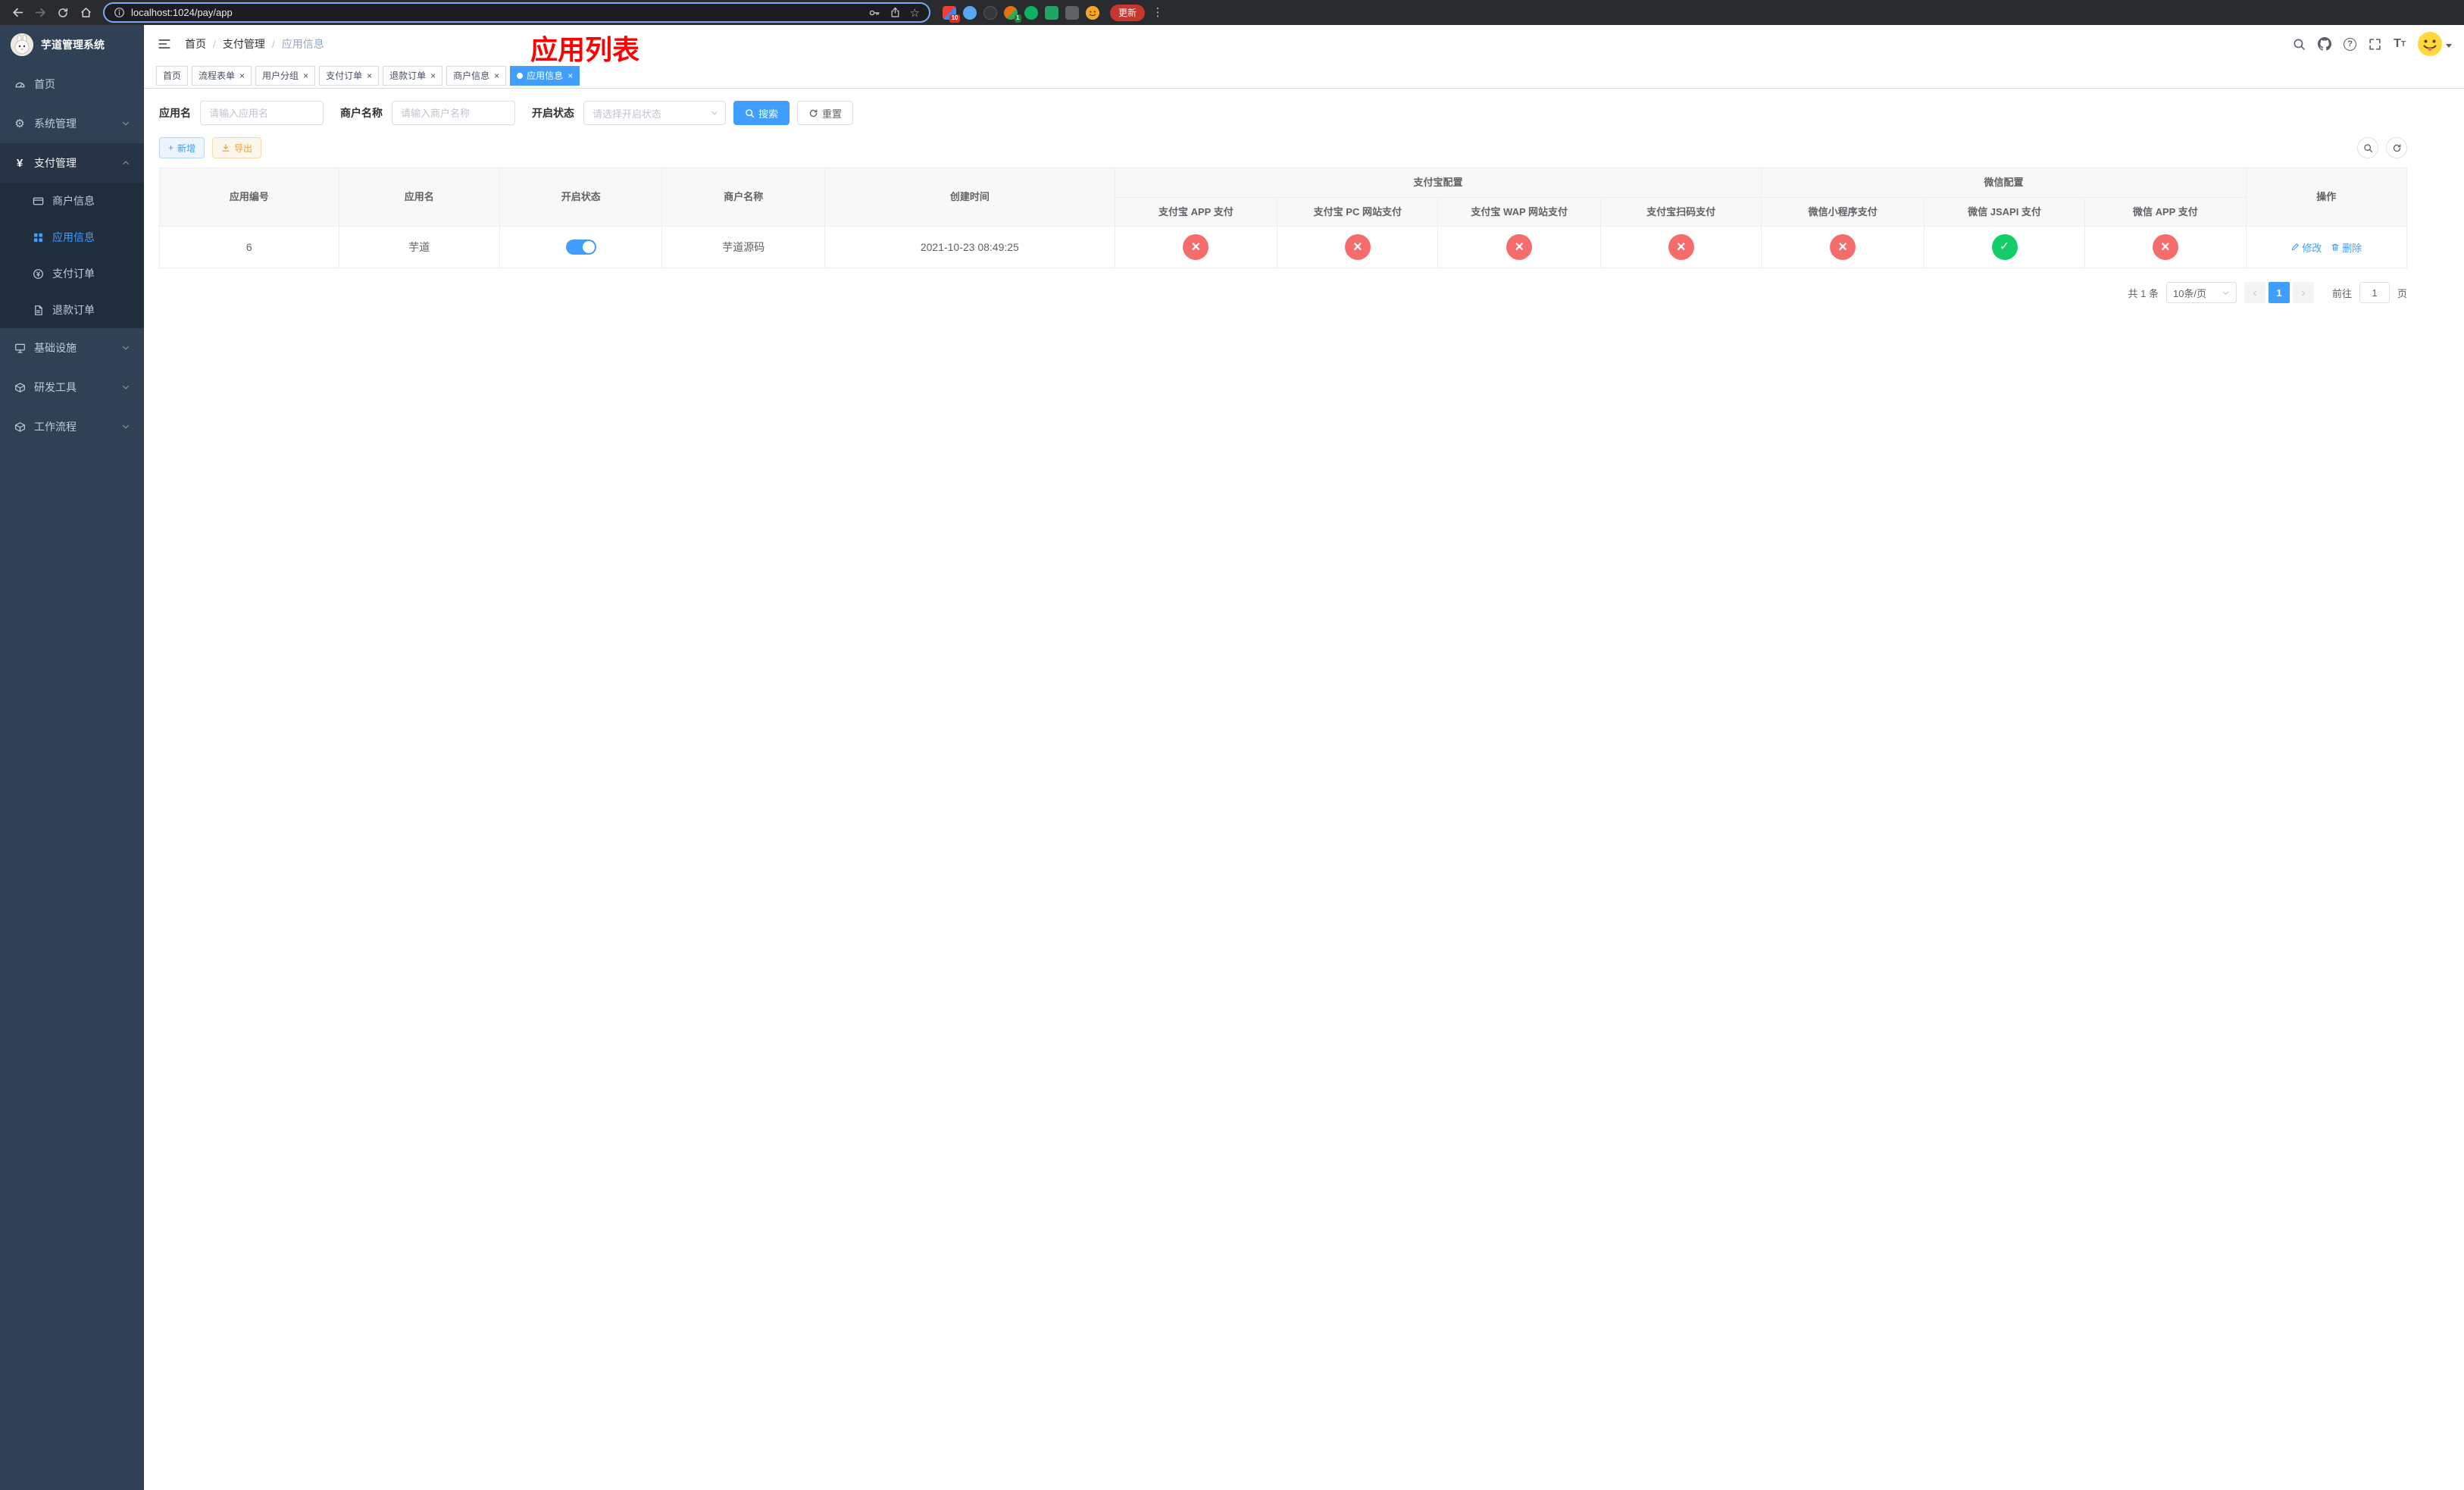 The height and width of the screenshot is (1490, 2464). What do you see at coordinates (2367, 147) in the screenshot?
I see `toggle-search-button` at bounding box center [2367, 147].